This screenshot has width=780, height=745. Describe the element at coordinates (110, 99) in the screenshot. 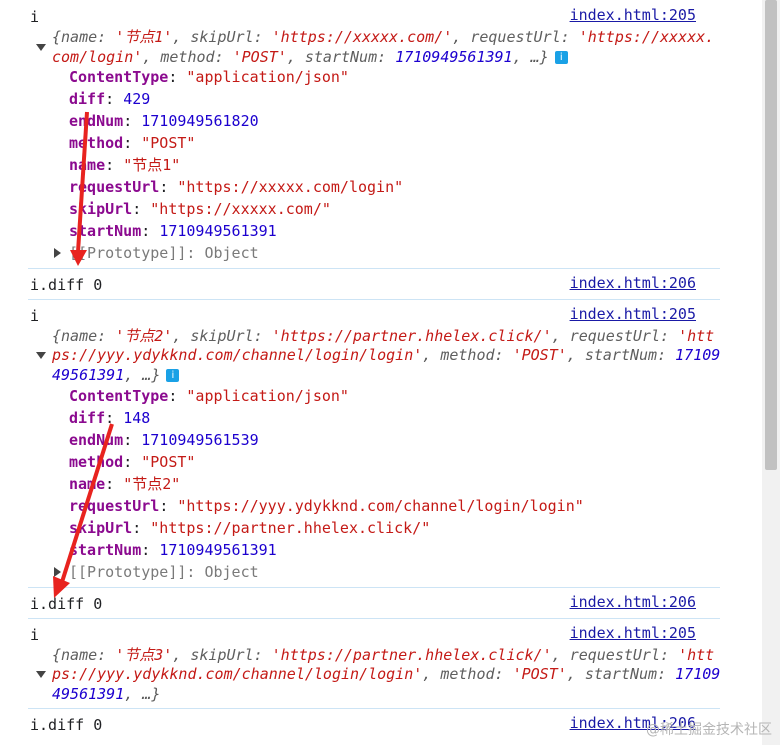

I see `property-row: diff: 429` at that location.